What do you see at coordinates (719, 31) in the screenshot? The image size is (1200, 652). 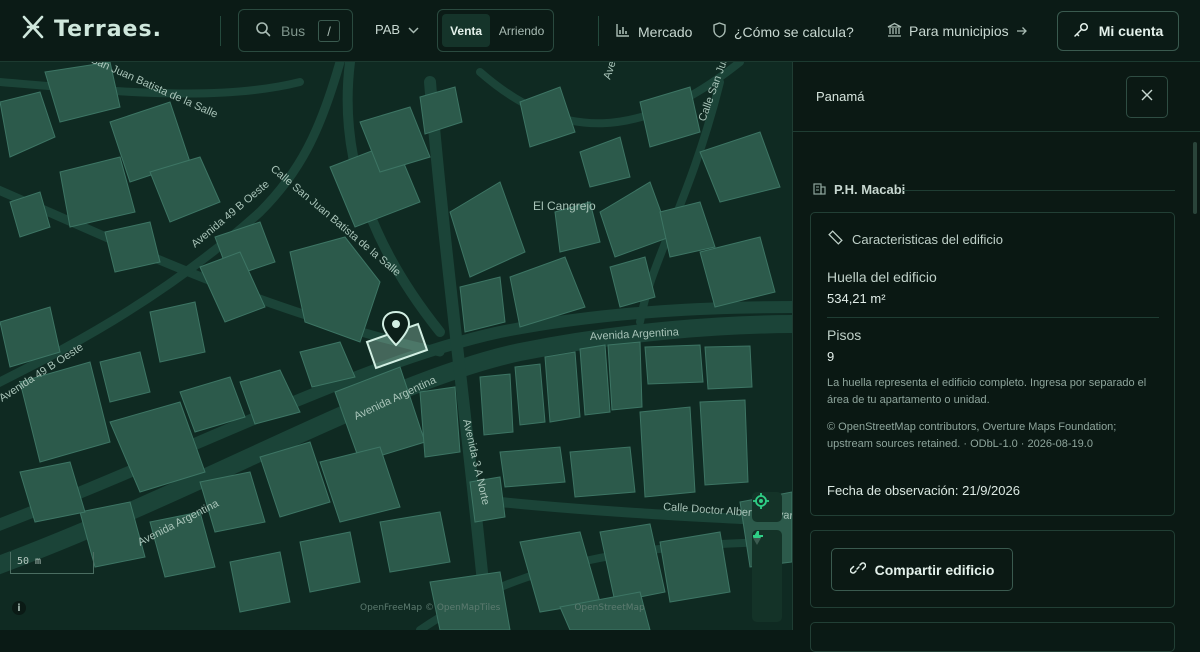 I see `shield-icon` at bounding box center [719, 31].